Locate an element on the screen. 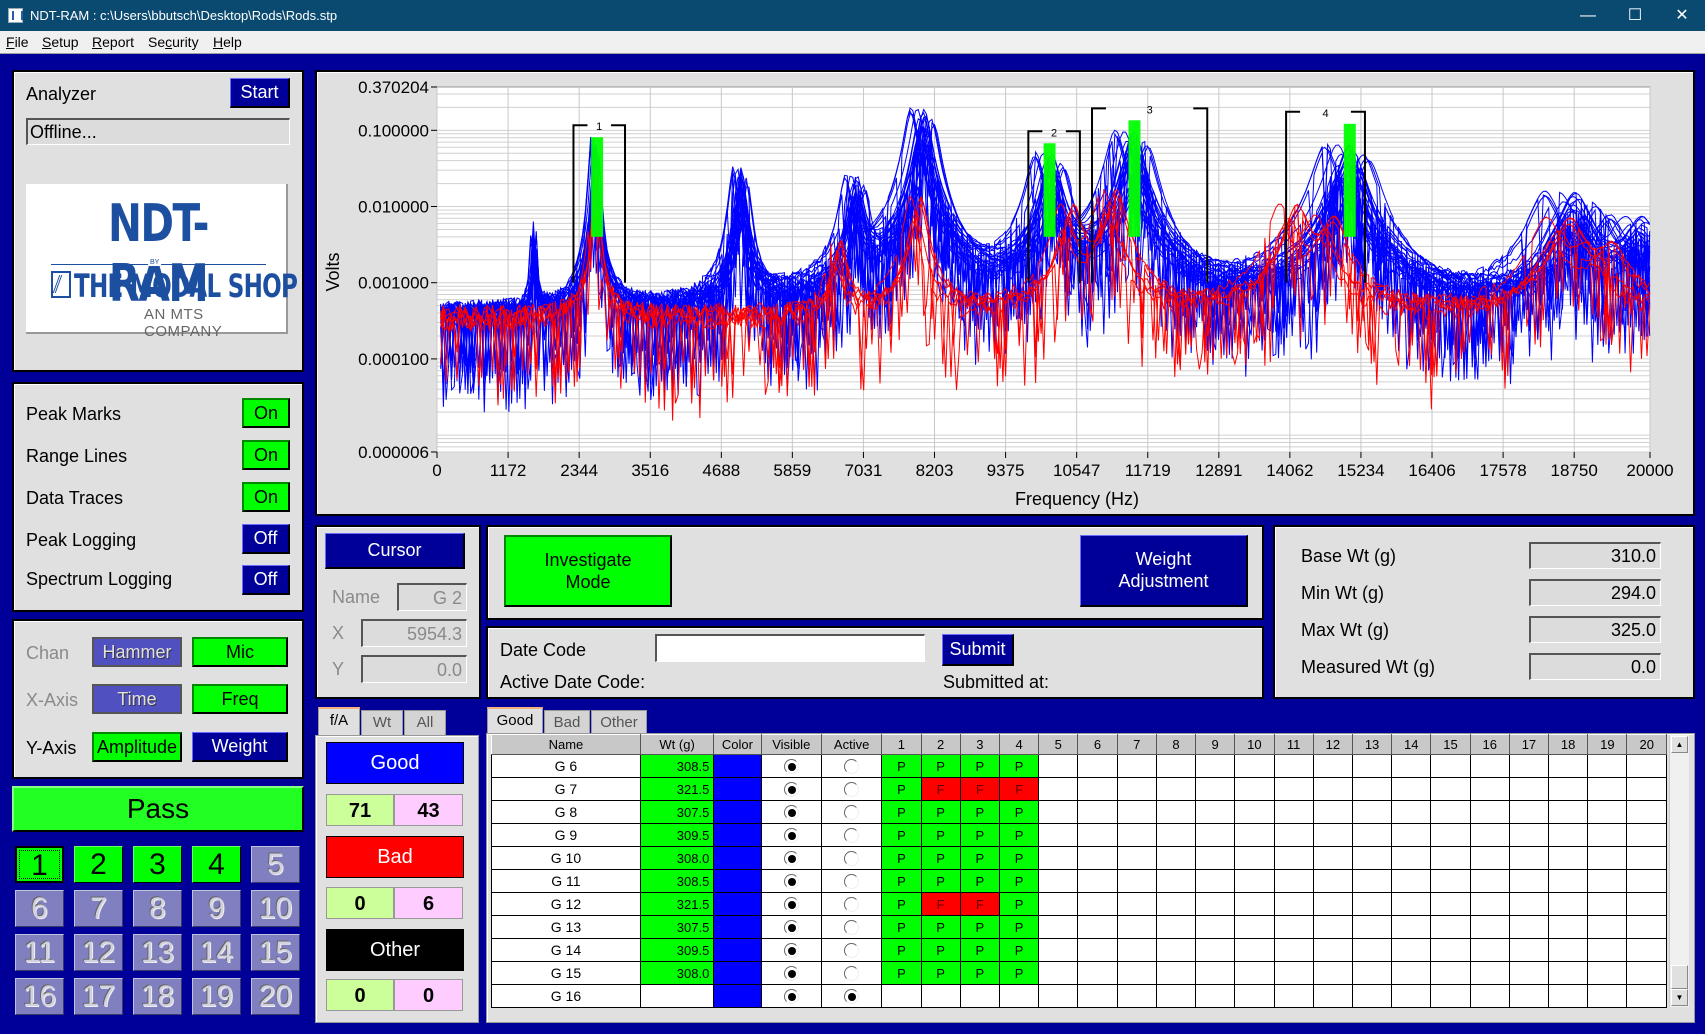 This screenshot has height=1034, width=1705. table-row: G 10 308.0 P P P P is located at coordinates (1079, 858).